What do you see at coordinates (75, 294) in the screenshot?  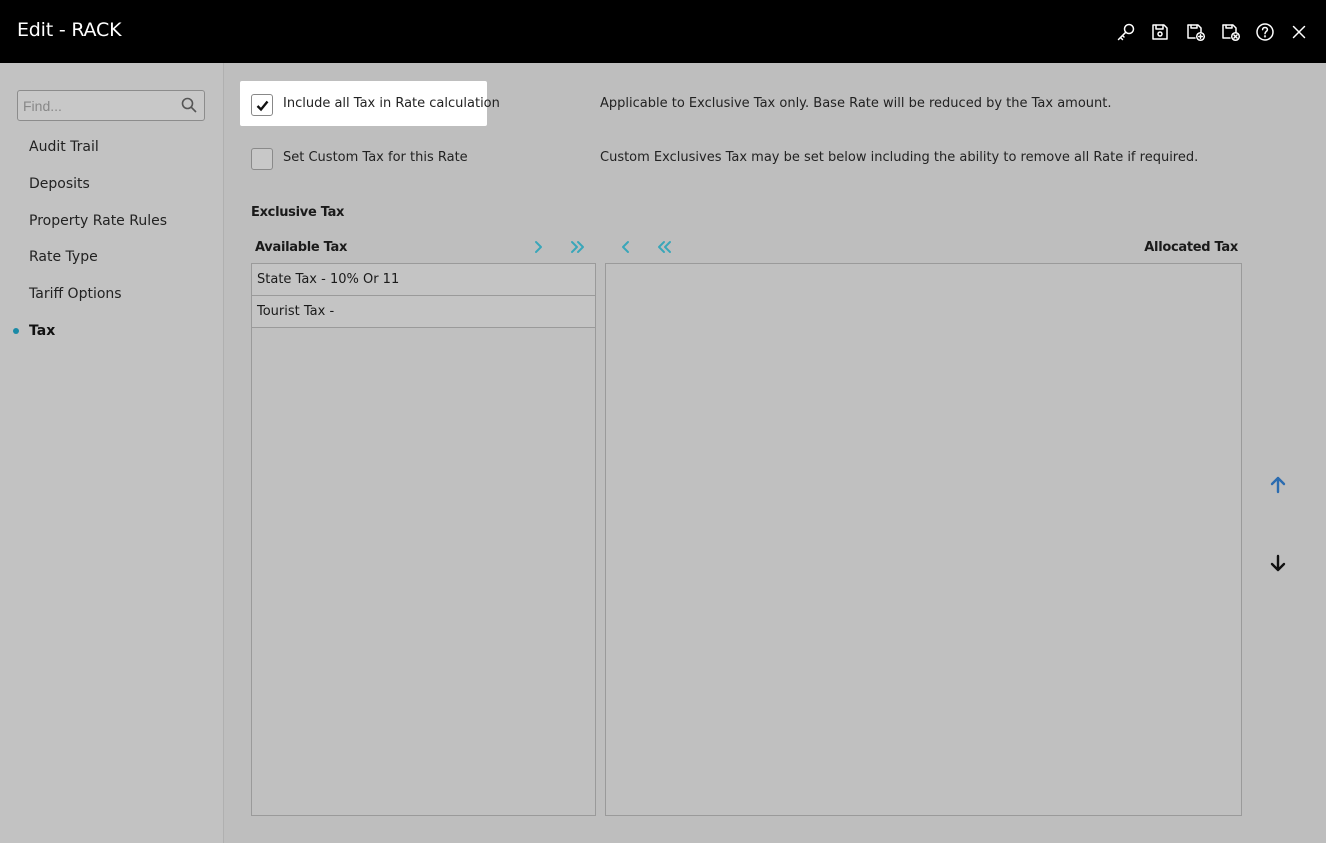 I see `sidebar-item-tariff-options: Tariff Options` at bounding box center [75, 294].